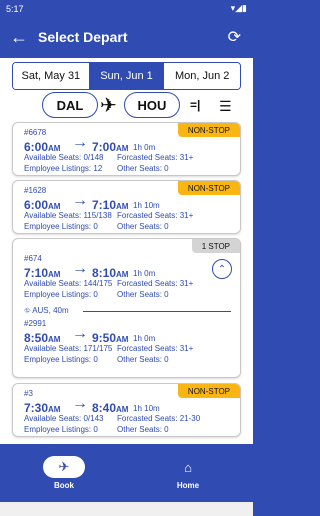 The image size is (320, 516). I want to click on date-tab-prev: Sat, May 31, so click(51, 76).